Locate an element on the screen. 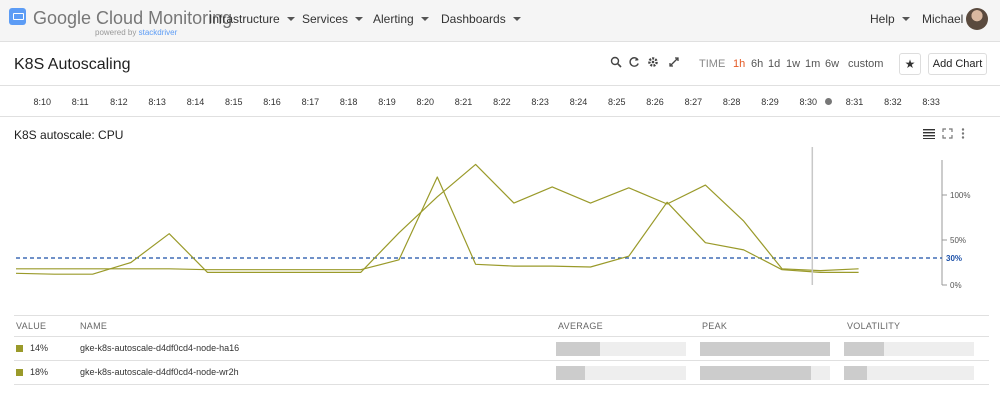 This screenshot has width=1000, height=400. range-1m: 1m is located at coordinates (812, 64).